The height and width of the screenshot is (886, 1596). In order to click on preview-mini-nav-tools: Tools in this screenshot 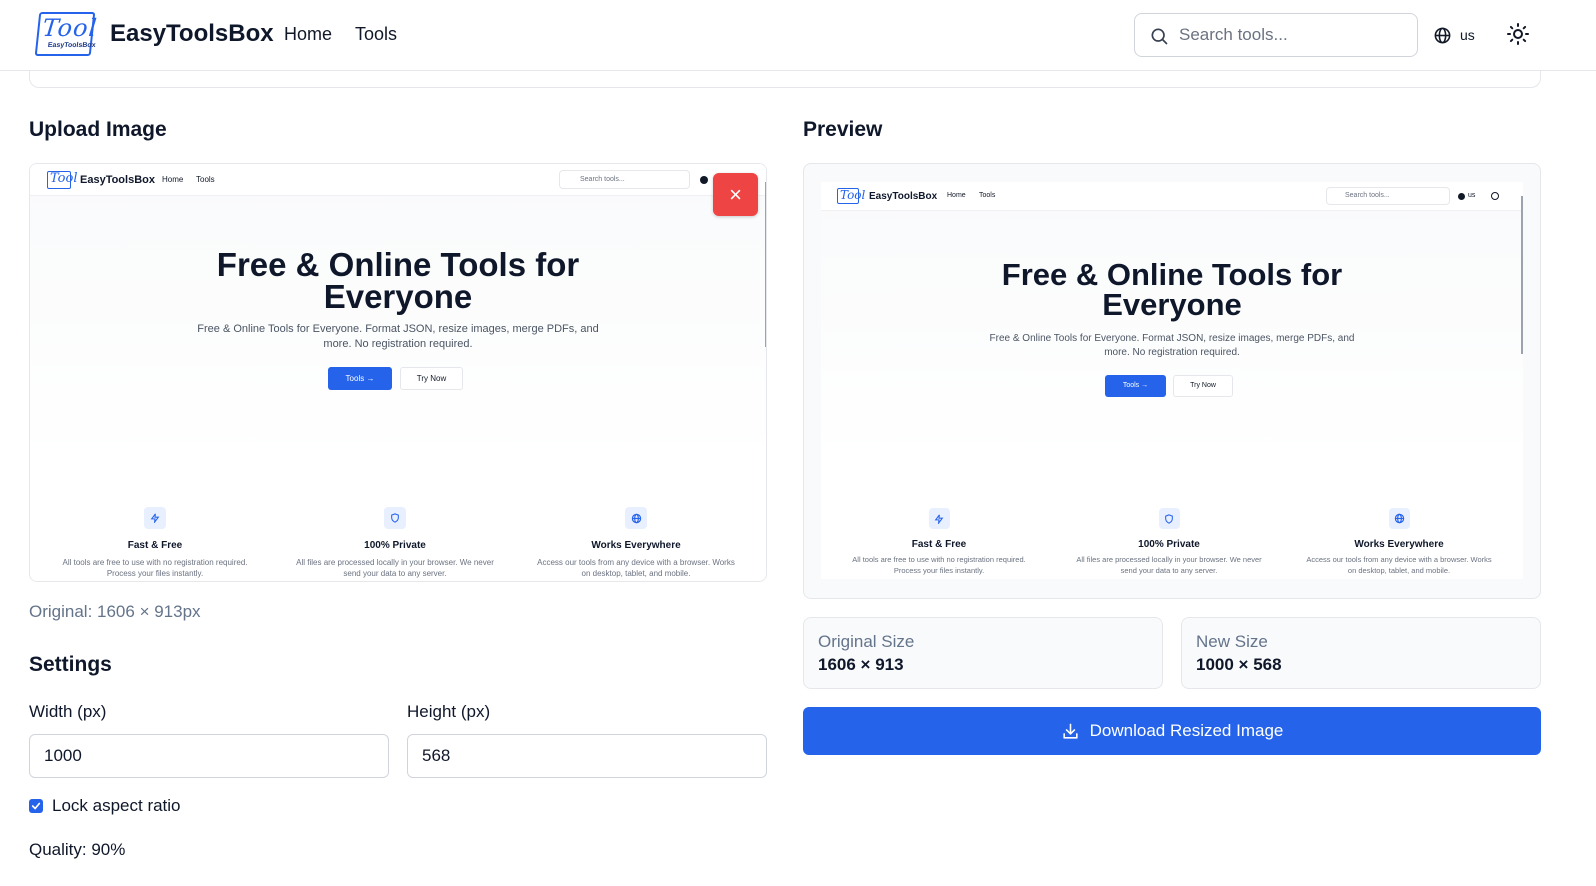, I will do `click(987, 195)`.